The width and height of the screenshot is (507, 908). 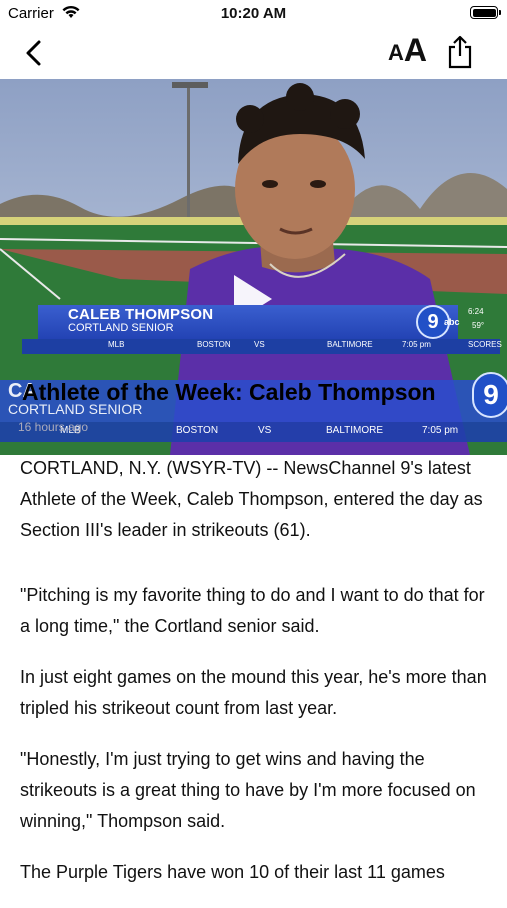 I want to click on nav-bar: A A, so click(x=253, y=53).